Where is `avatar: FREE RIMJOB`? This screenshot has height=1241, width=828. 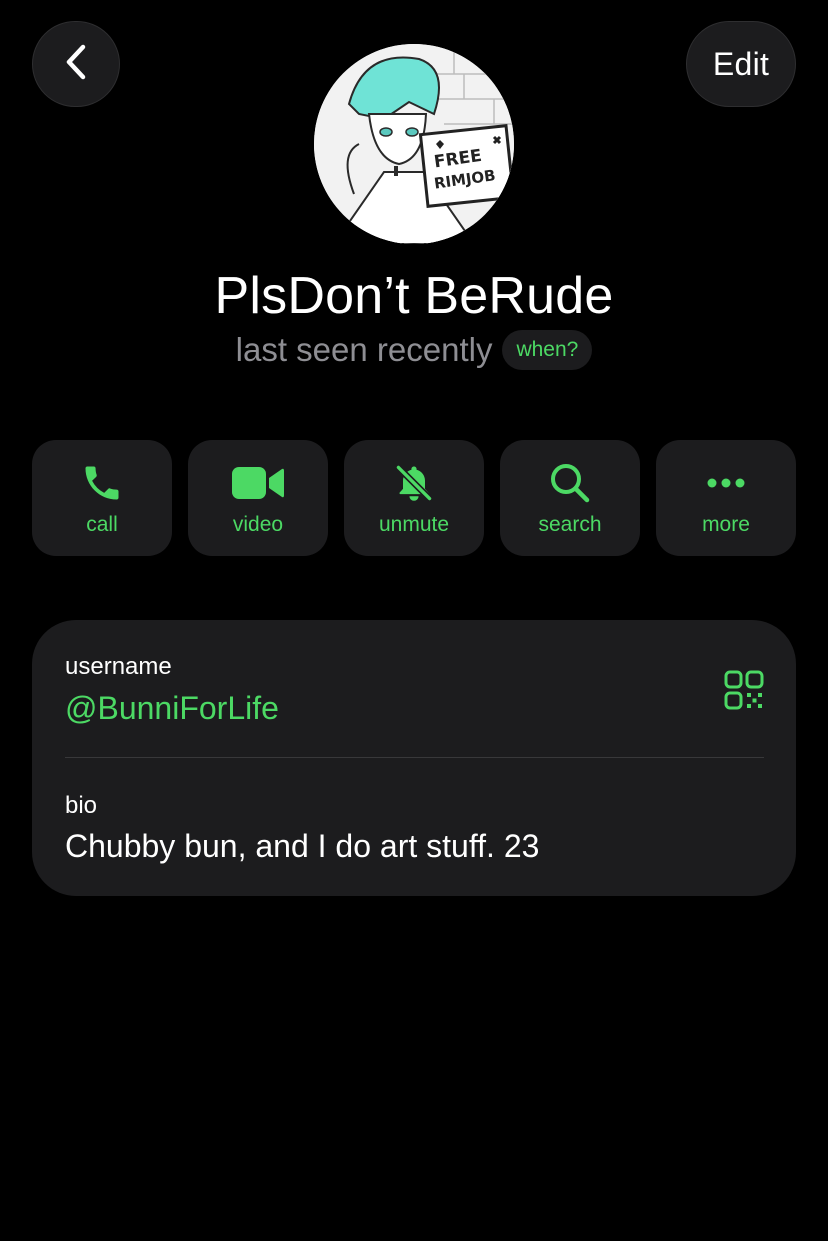 avatar: FREE RIMJOB is located at coordinates (414, 144).